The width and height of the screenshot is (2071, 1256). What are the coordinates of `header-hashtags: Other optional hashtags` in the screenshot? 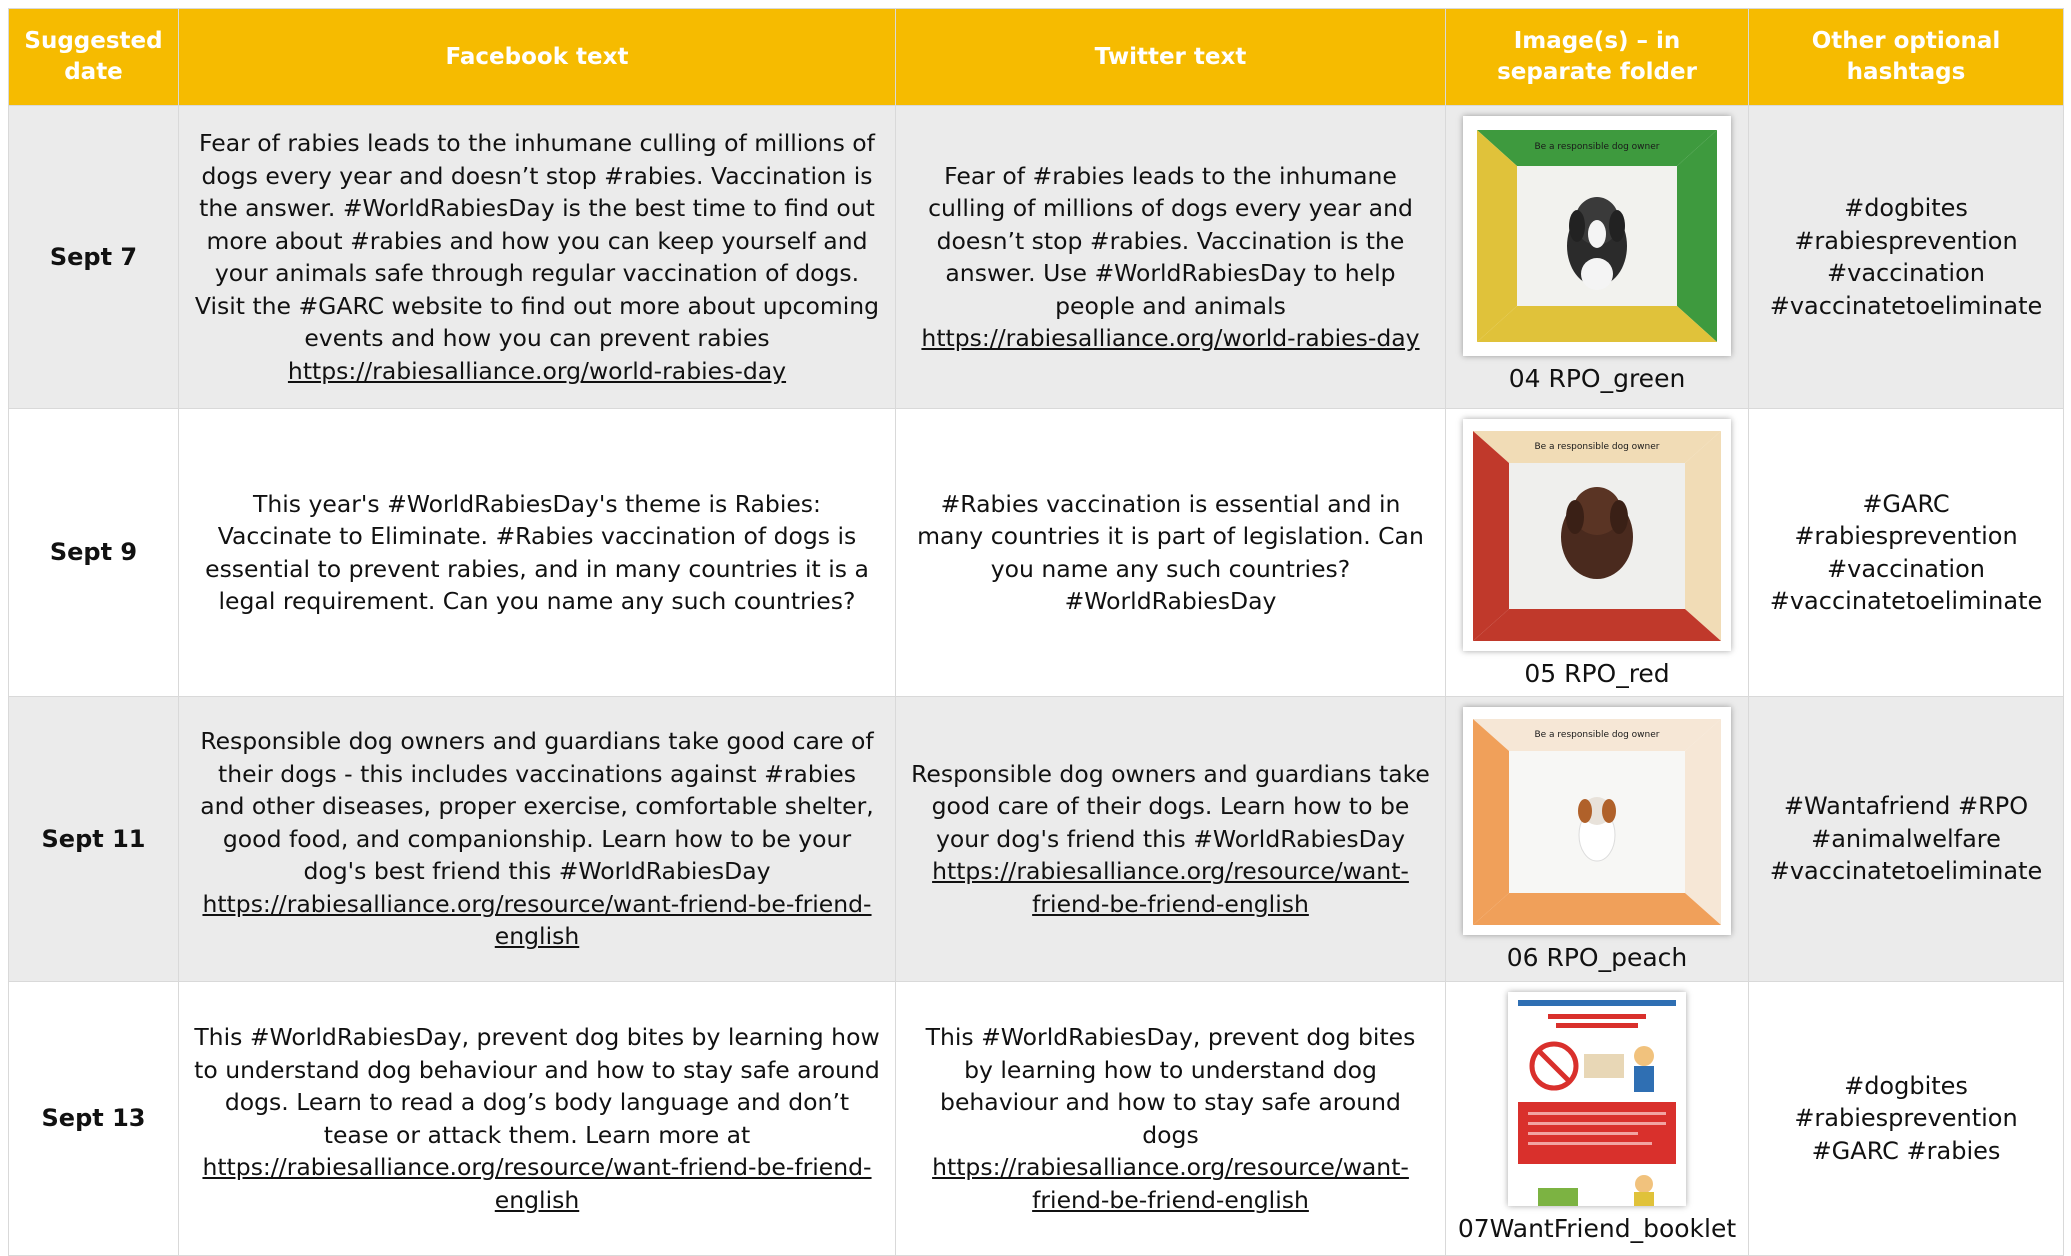 It's located at (1906, 57).